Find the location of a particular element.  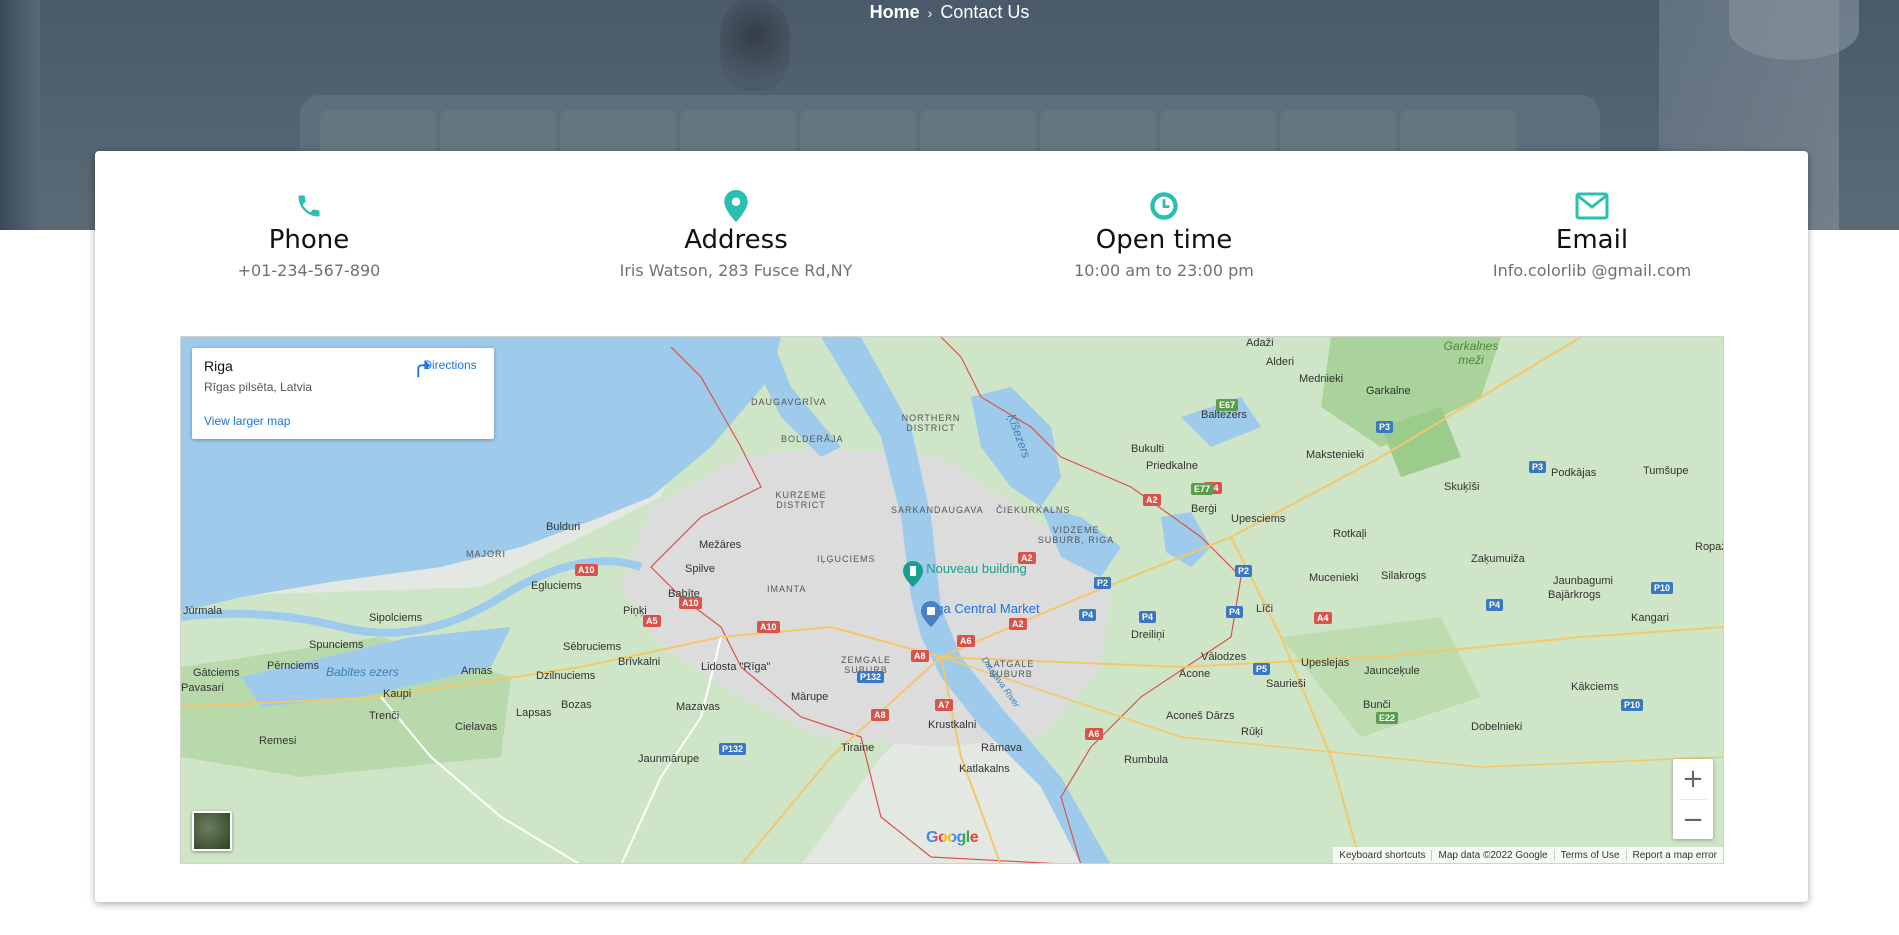

map-place-label: Tiraine is located at coordinates (858, 748).